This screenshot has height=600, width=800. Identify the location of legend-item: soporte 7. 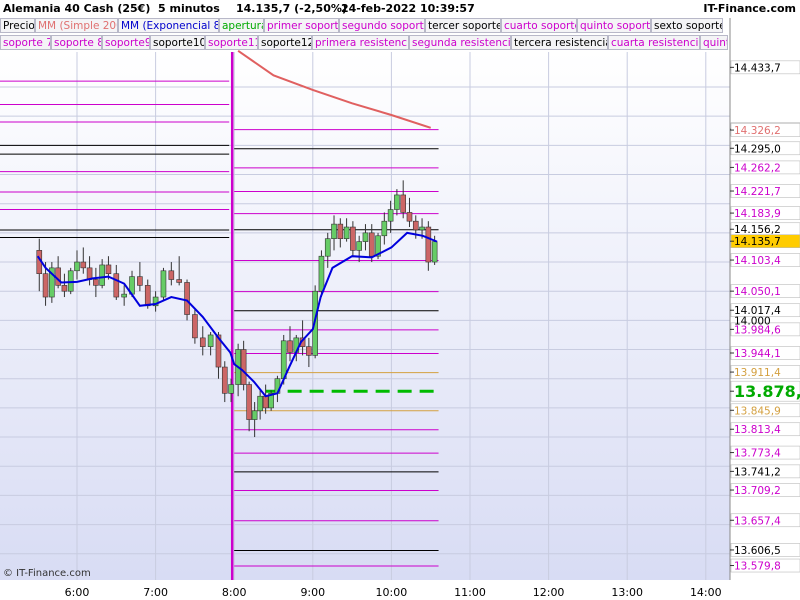
(25, 42).